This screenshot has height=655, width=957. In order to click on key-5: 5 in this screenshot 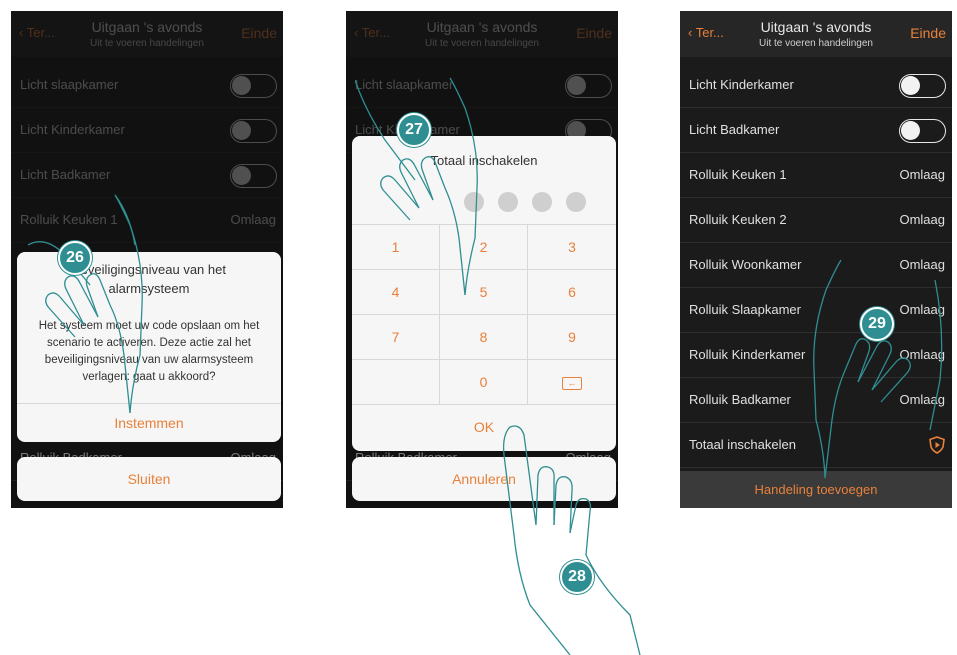, I will do `click(484, 292)`.